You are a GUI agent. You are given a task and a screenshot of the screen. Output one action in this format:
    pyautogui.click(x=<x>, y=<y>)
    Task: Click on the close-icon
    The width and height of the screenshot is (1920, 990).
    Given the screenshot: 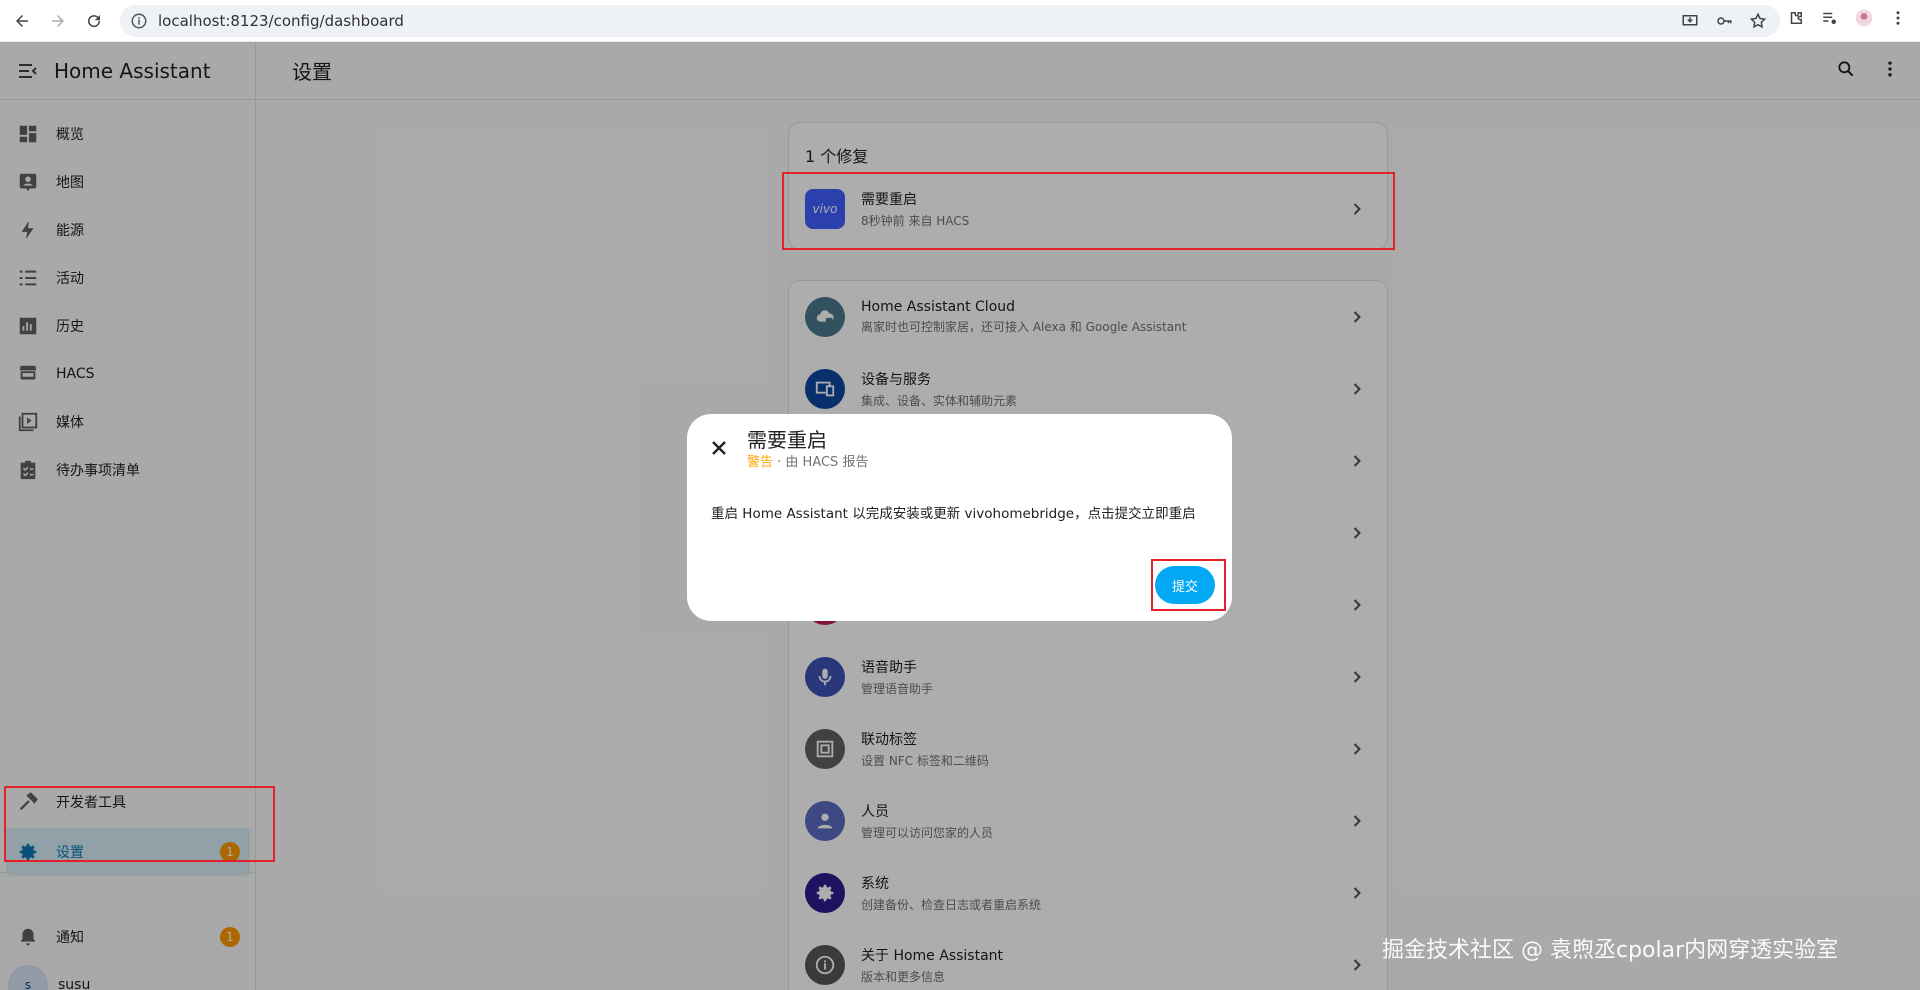 What is the action you would take?
    pyautogui.click(x=719, y=448)
    